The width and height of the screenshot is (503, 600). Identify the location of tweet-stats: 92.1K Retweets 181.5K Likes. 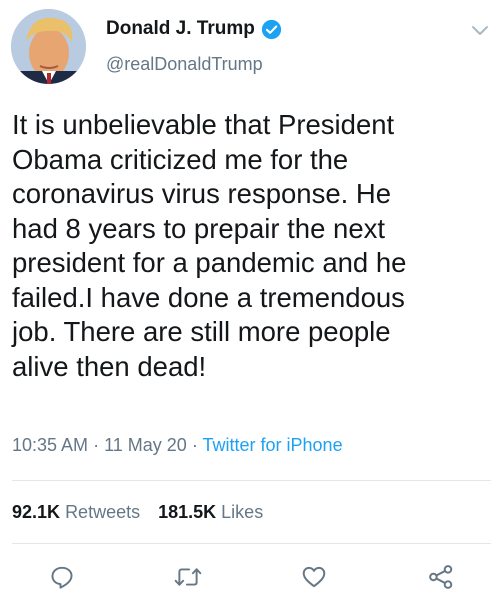
(137, 512).